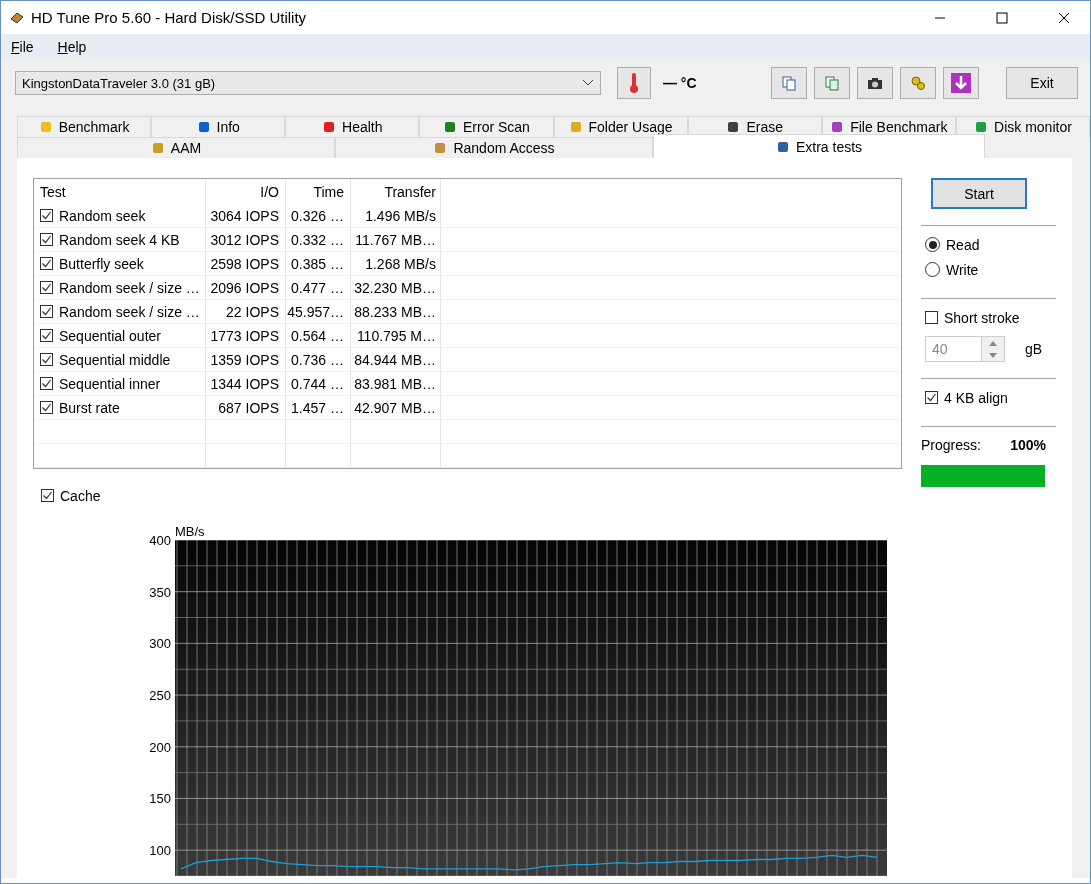  I want to click on table-cell: Butterfly seek, so click(101, 263).